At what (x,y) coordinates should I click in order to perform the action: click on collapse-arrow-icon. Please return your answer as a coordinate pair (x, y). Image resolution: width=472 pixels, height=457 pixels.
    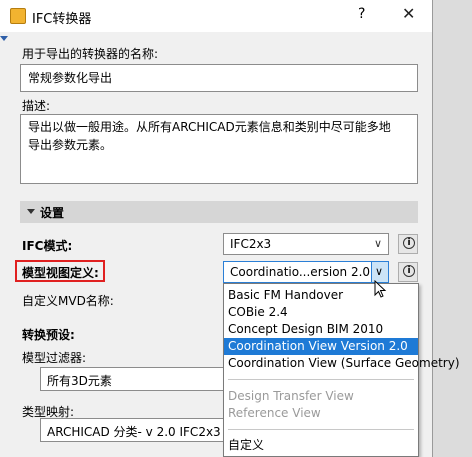
    Looking at the image, I should click on (4, 38).